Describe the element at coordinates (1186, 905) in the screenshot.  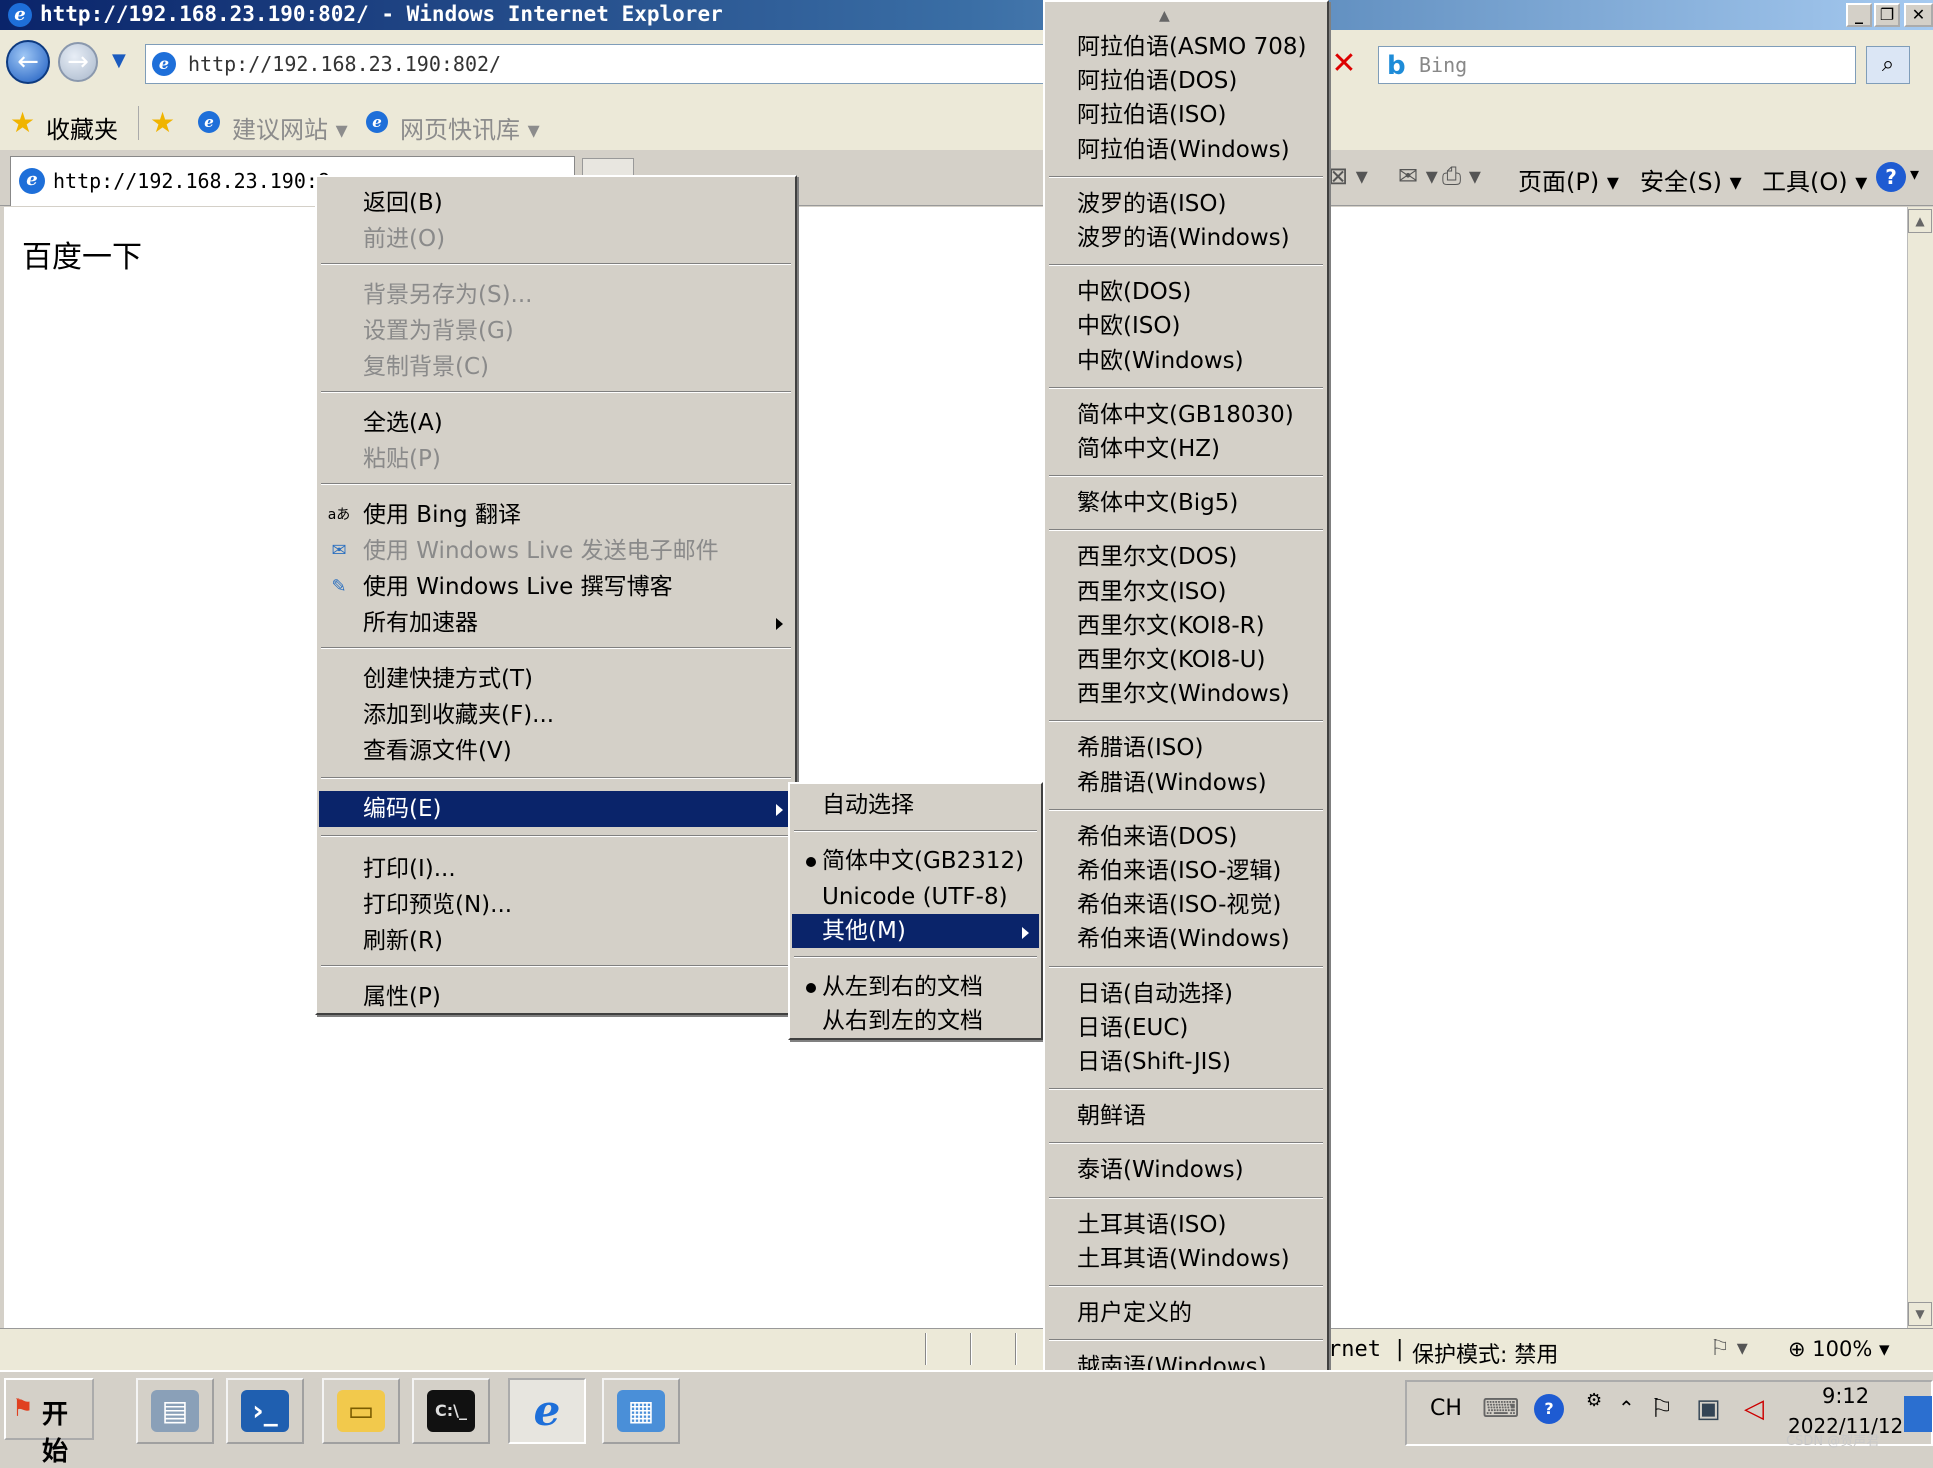
I see `other-encoding-item: 希伯来语(ISO-视觉)` at that location.